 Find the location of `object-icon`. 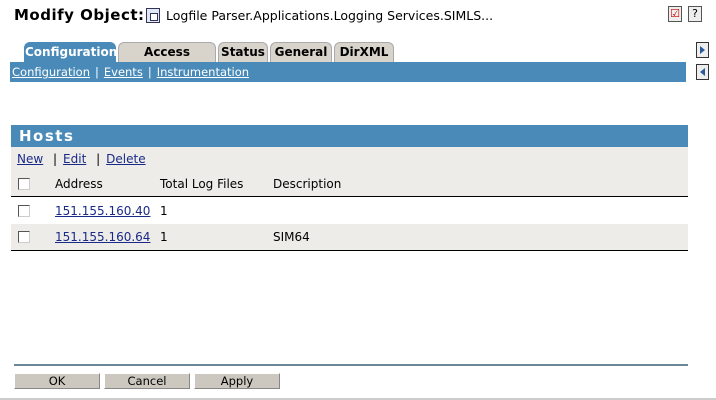

object-icon is located at coordinates (153, 15).